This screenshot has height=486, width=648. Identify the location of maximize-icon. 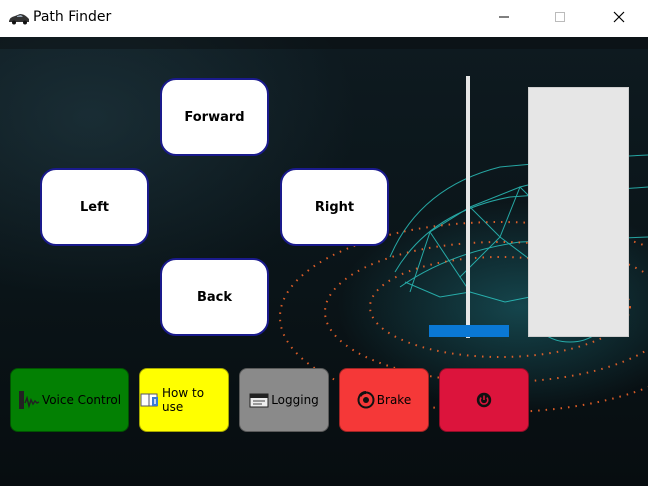
(560, 19).